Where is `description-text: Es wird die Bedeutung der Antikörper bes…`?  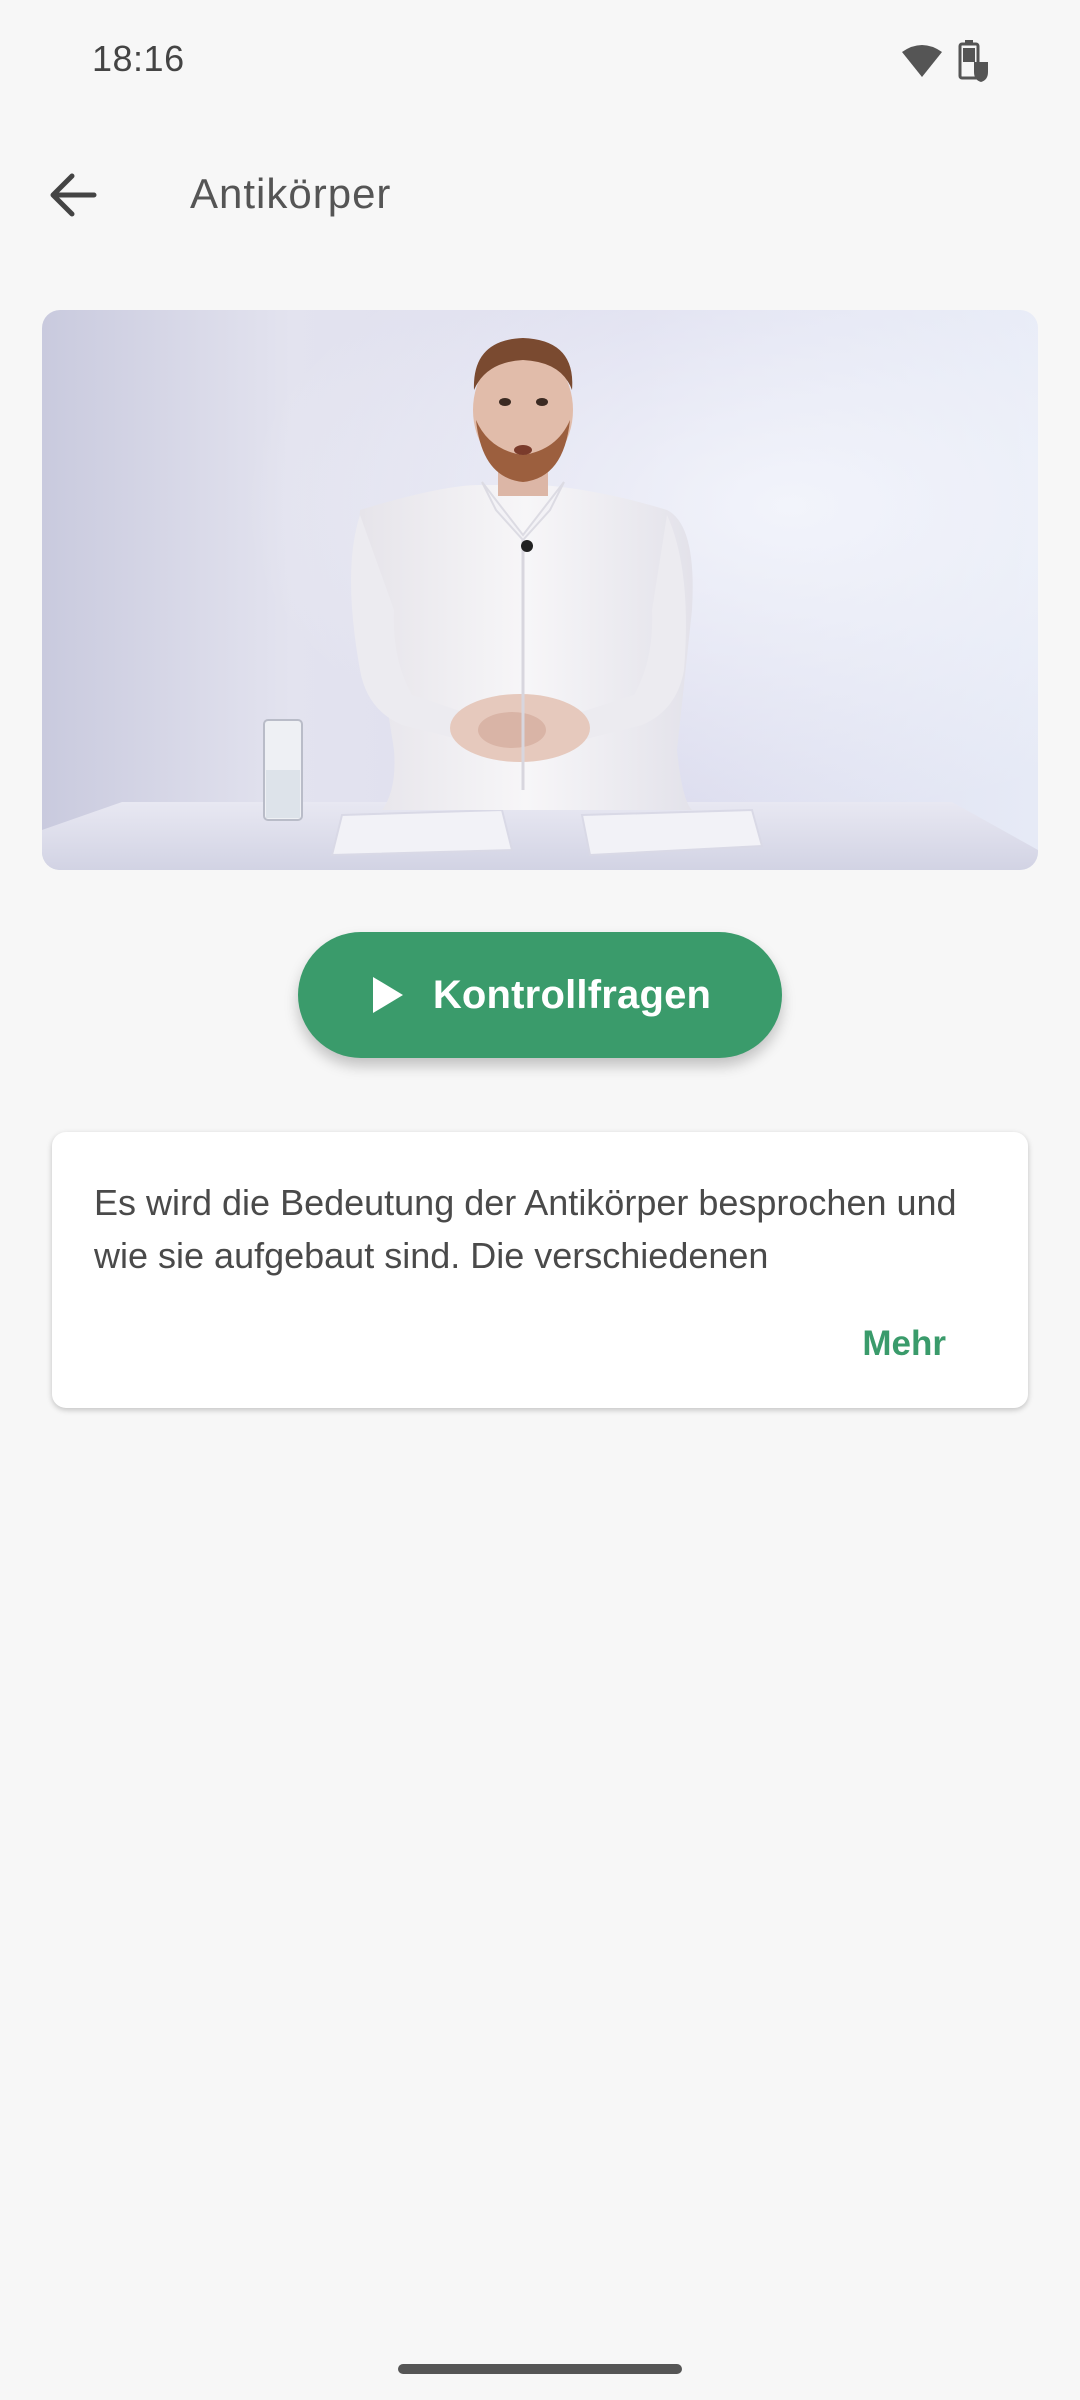 description-text: Es wird die Bedeutung der Antikörper bes… is located at coordinates (525, 1229).